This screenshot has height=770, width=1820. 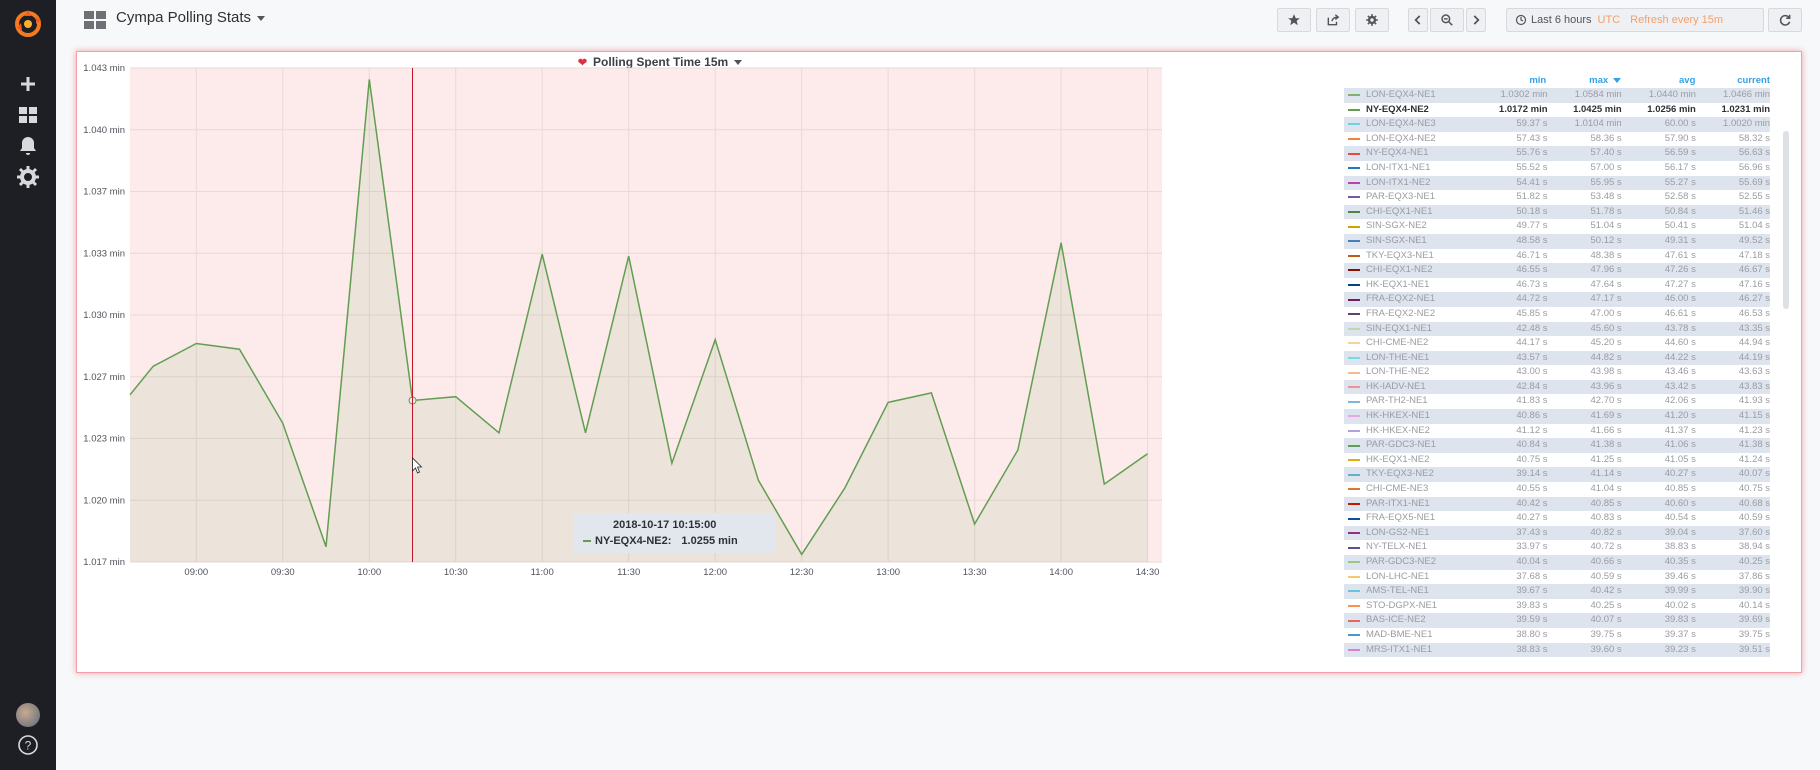 What do you see at coordinates (1732, 81) in the screenshot?
I see `legend-col-current: current` at bounding box center [1732, 81].